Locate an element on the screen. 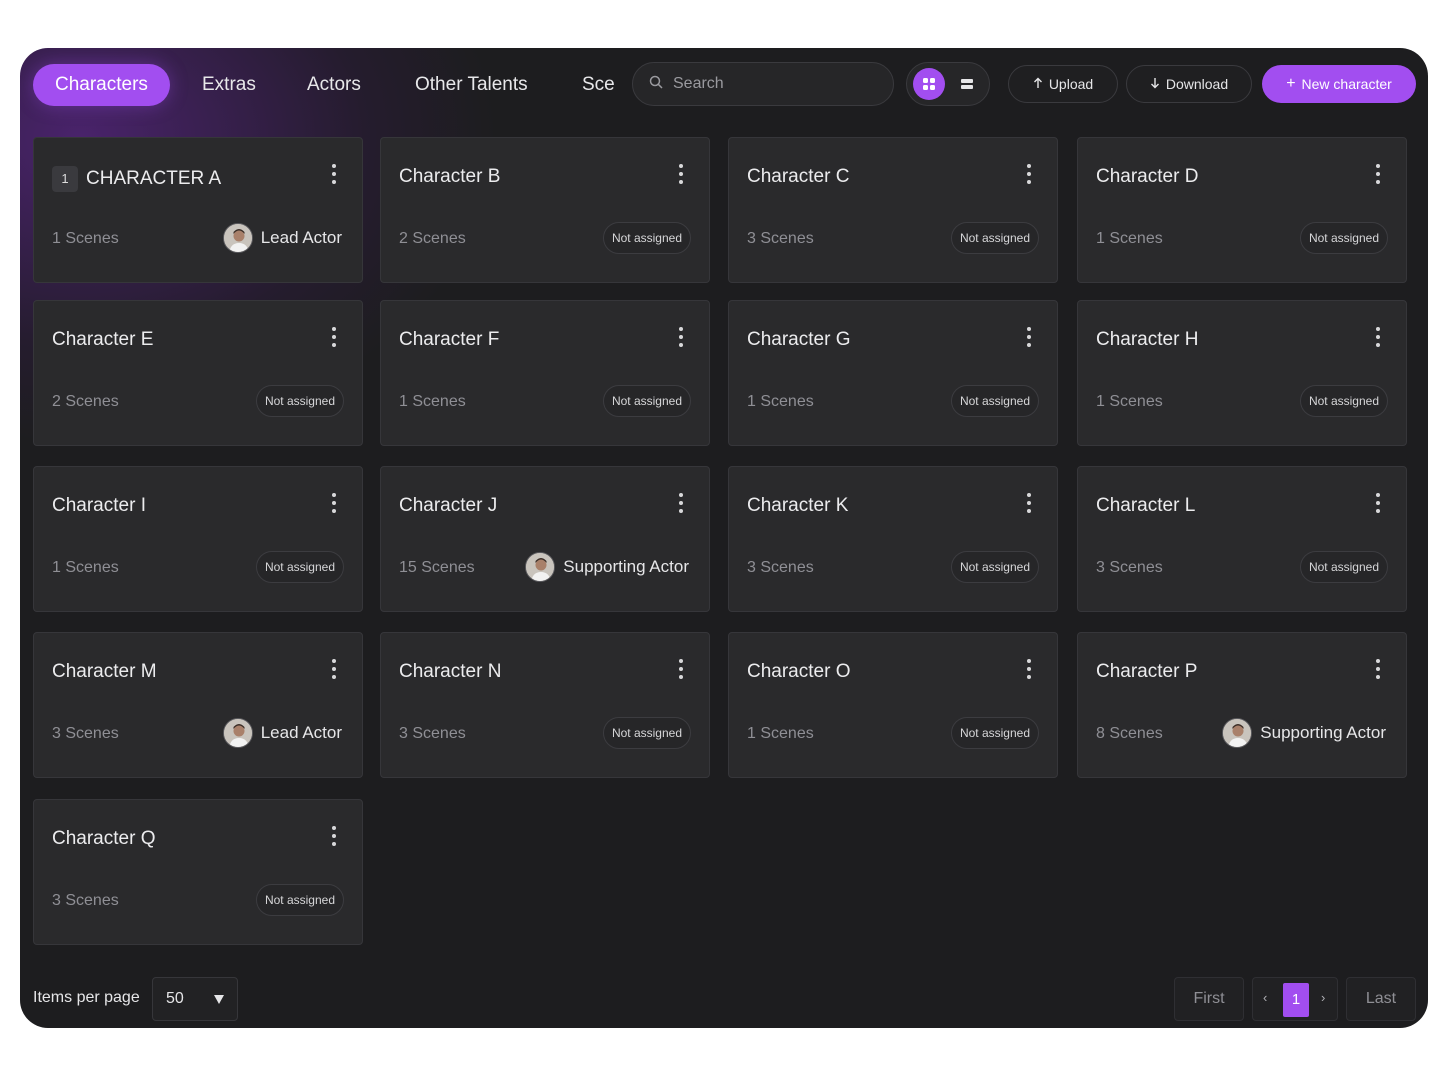 The width and height of the screenshot is (1450, 1080). search-input is located at coordinates (768, 84).